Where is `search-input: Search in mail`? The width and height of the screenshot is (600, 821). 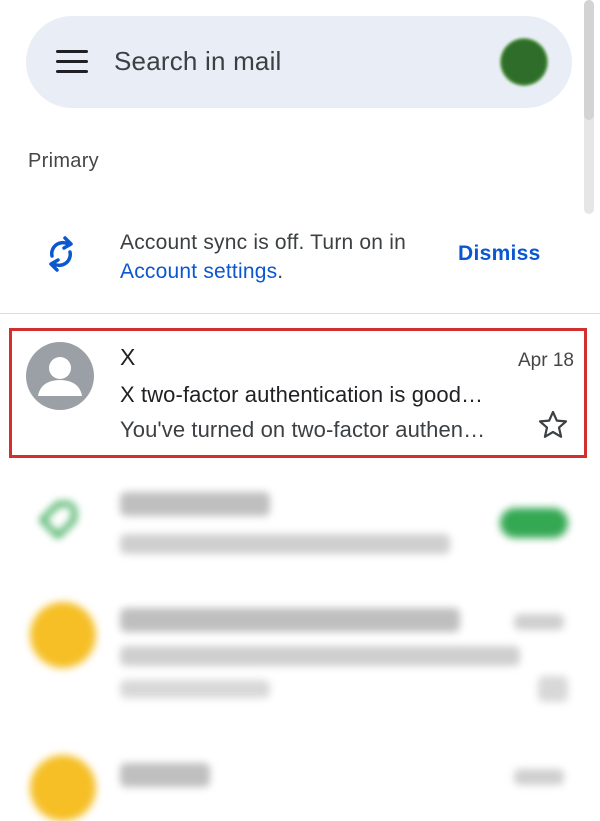
search-input: Search in mail is located at coordinates (198, 61).